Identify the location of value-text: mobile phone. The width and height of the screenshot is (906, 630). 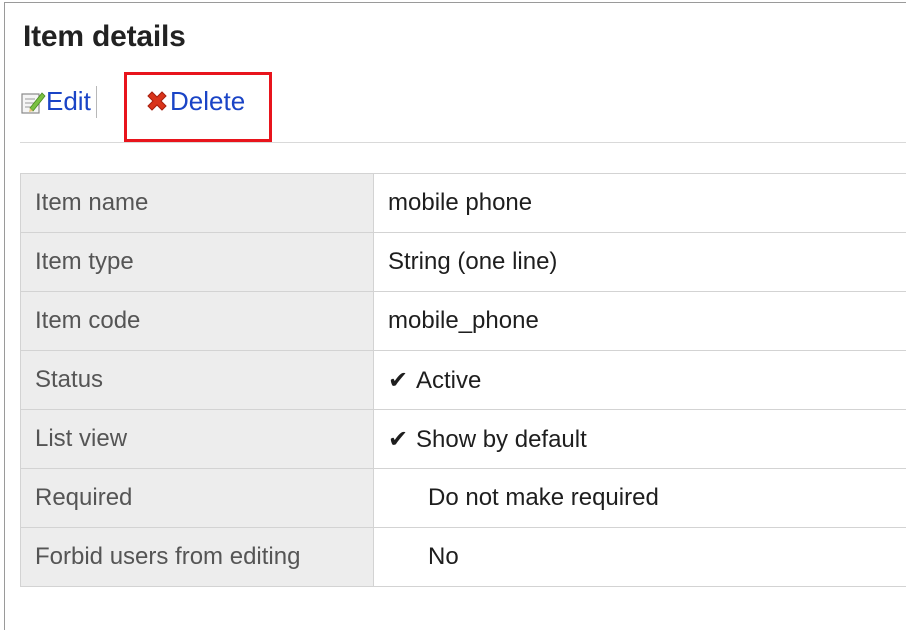
(460, 202).